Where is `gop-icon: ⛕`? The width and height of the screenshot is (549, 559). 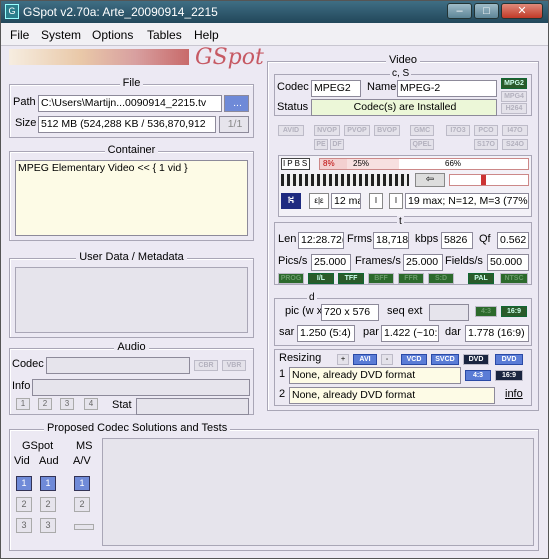 gop-icon: ⛕ is located at coordinates (291, 201).